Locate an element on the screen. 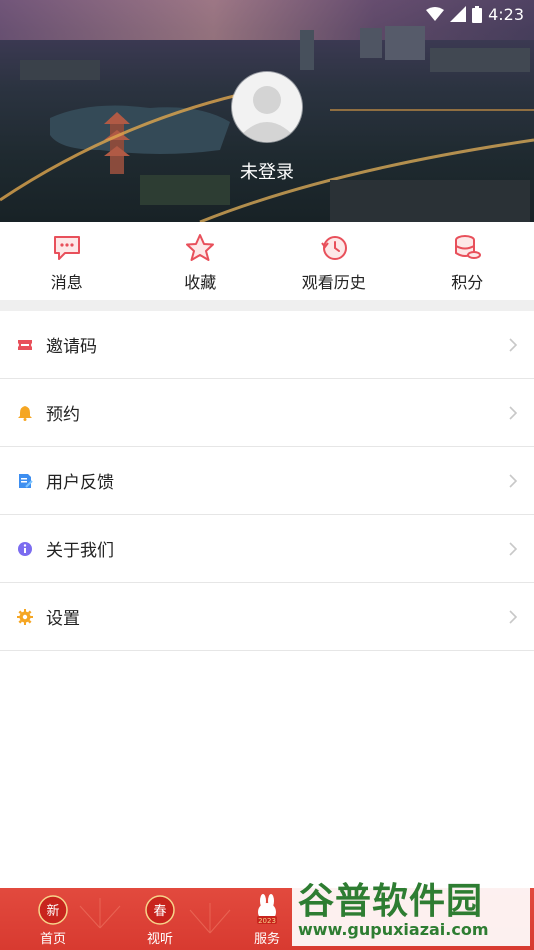 This screenshot has width=534, height=950. home-icon: 新 is located at coordinates (53, 910).